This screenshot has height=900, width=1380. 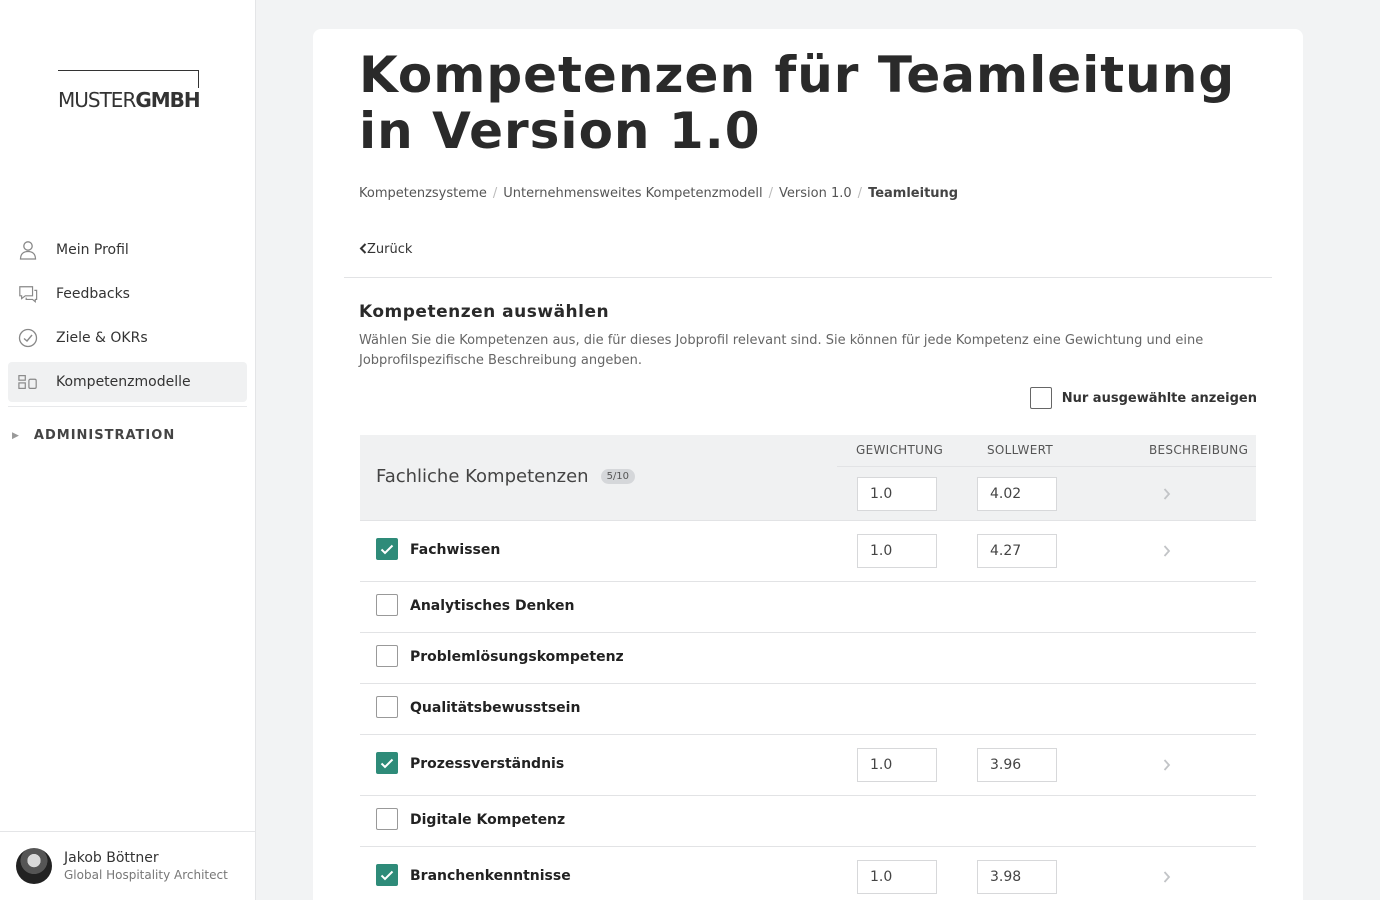 I want to click on nav-admin-toggle: ▶ ADMINISTRATION, so click(x=93, y=435).